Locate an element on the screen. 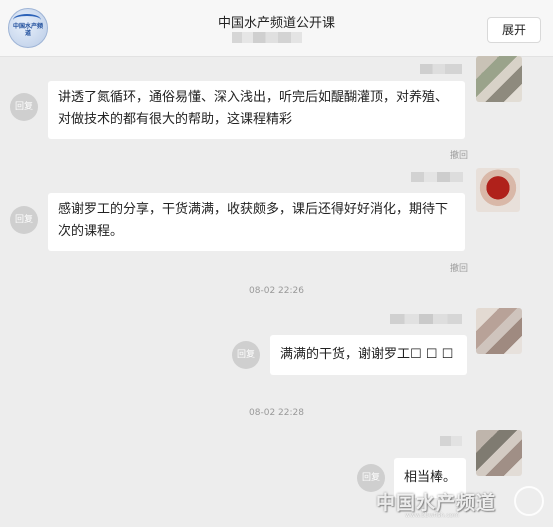 This screenshot has width=553, height=527. message-line: 感谢罗工的分享，干货满满，收获颇多，课后还得好好消化，期待下 is located at coordinates (253, 209).